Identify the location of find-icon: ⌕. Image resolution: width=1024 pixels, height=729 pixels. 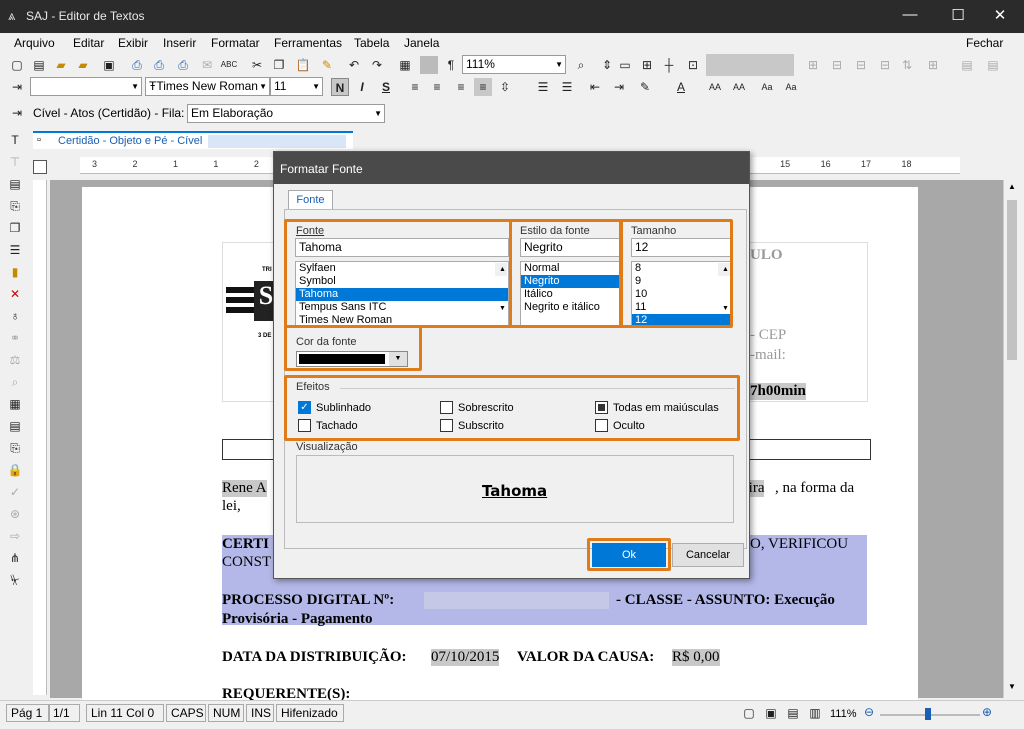
(581, 65).